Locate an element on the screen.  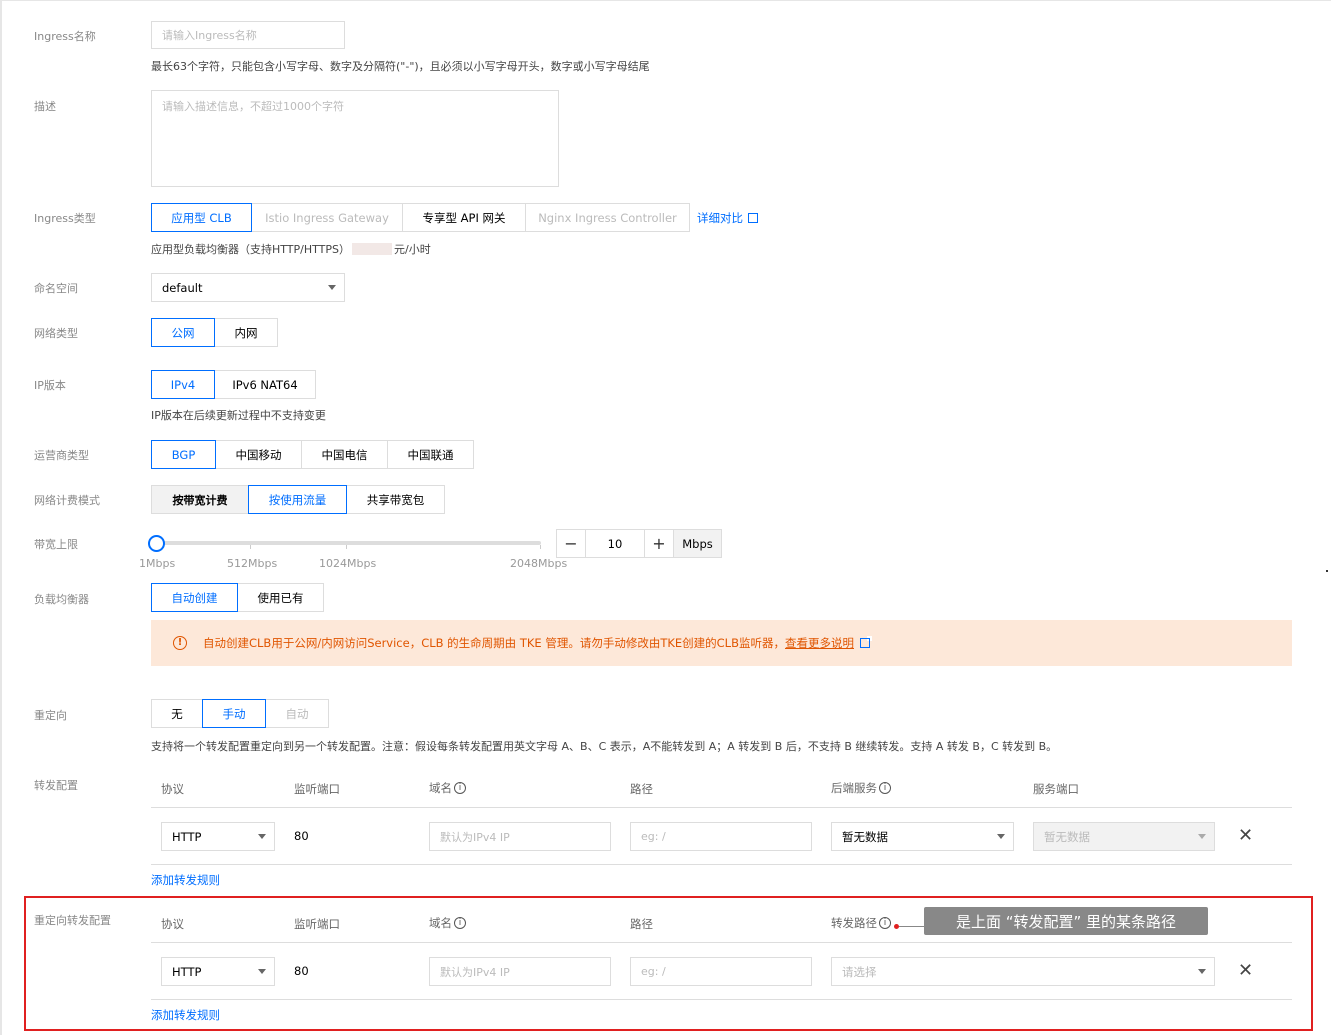
ip-version-label: IP版本 is located at coordinates (50, 385).